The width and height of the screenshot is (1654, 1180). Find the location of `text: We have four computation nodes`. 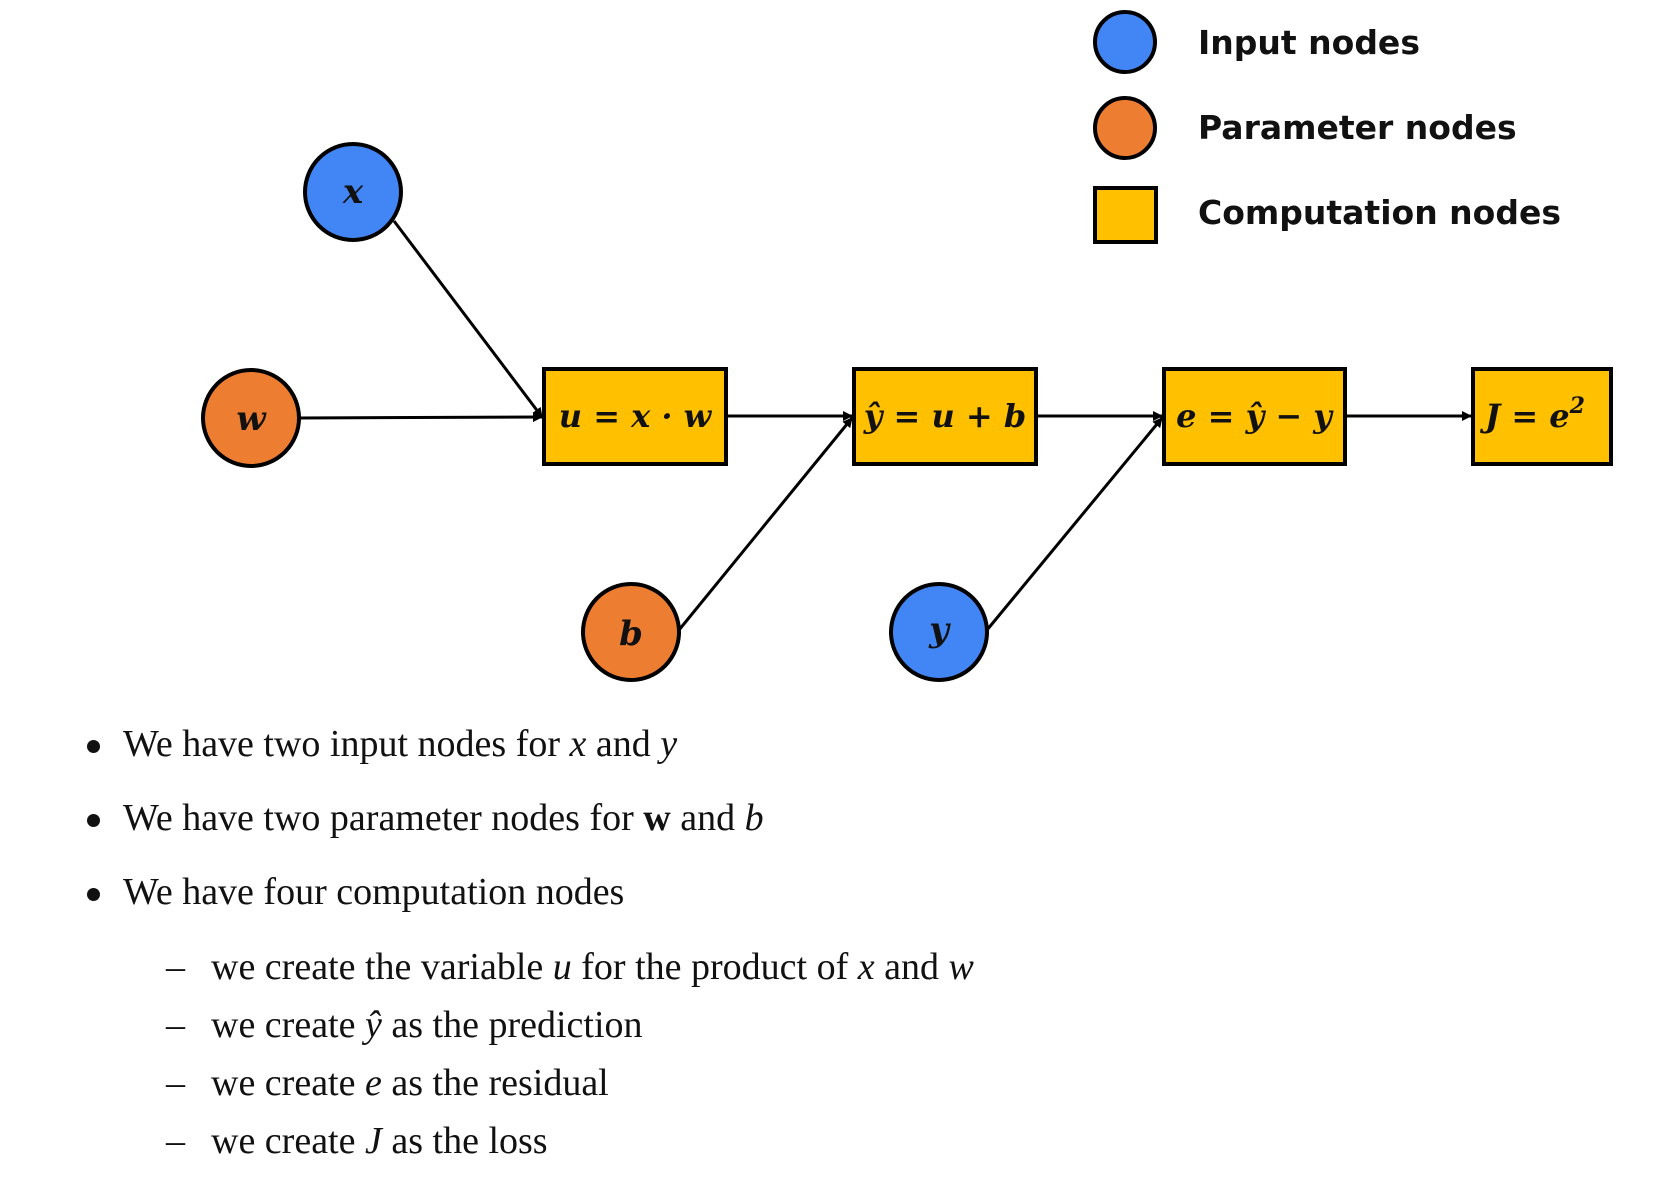

text: We have four computation nodes is located at coordinates (374, 892).